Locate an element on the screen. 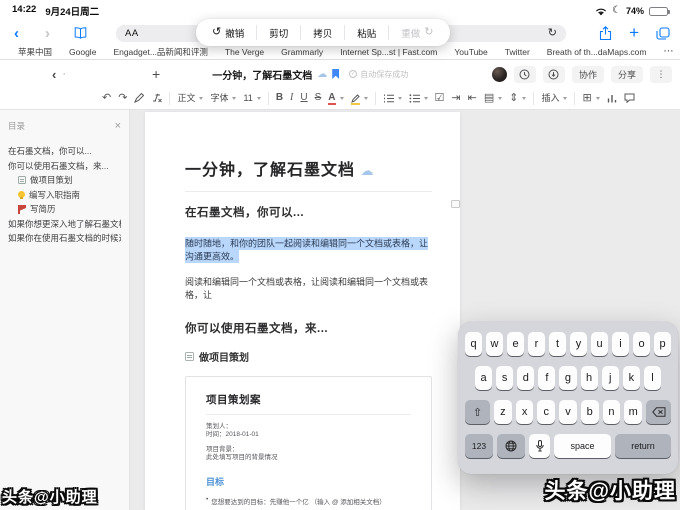  style-dropdown: 正文 is located at coordinates (190, 98).